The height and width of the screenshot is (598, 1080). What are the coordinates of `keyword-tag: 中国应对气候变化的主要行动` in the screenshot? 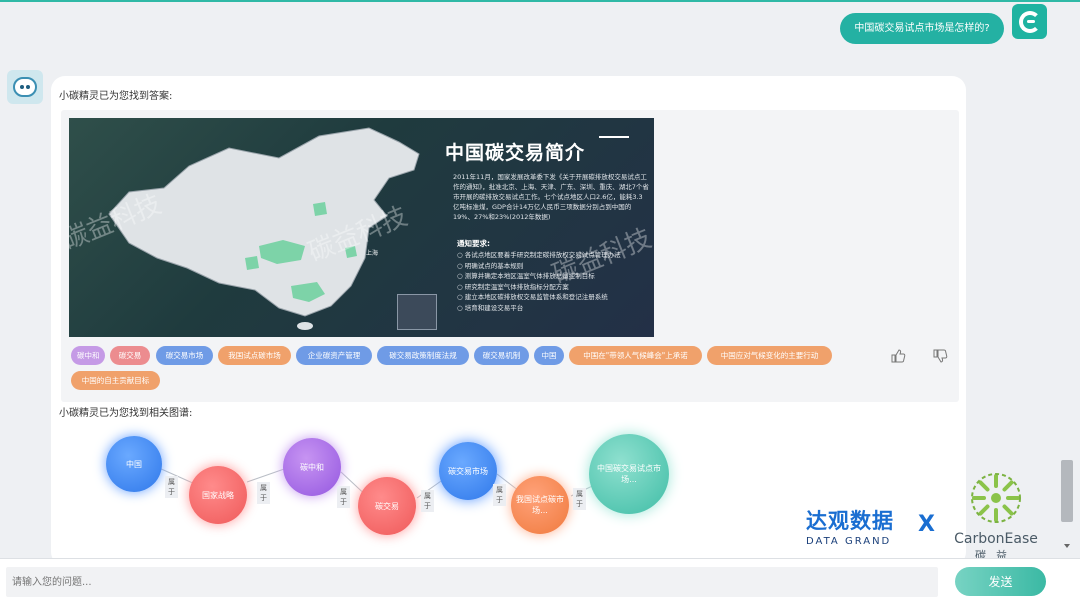 It's located at (769, 355).